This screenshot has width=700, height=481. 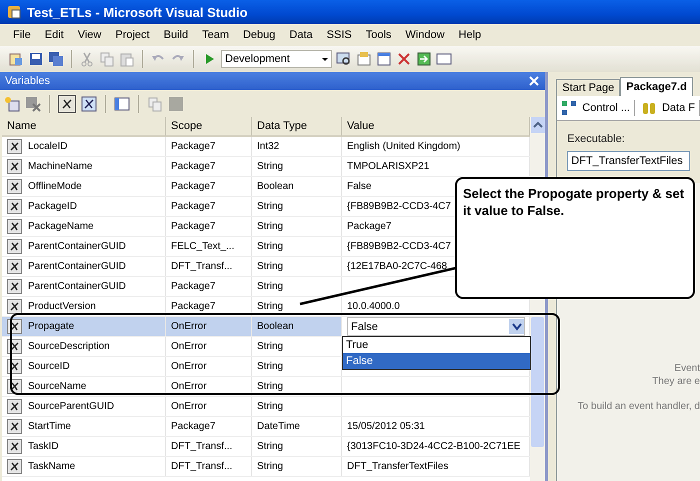 What do you see at coordinates (276, 59) in the screenshot?
I see `configuration-dropdown: Development` at bounding box center [276, 59].